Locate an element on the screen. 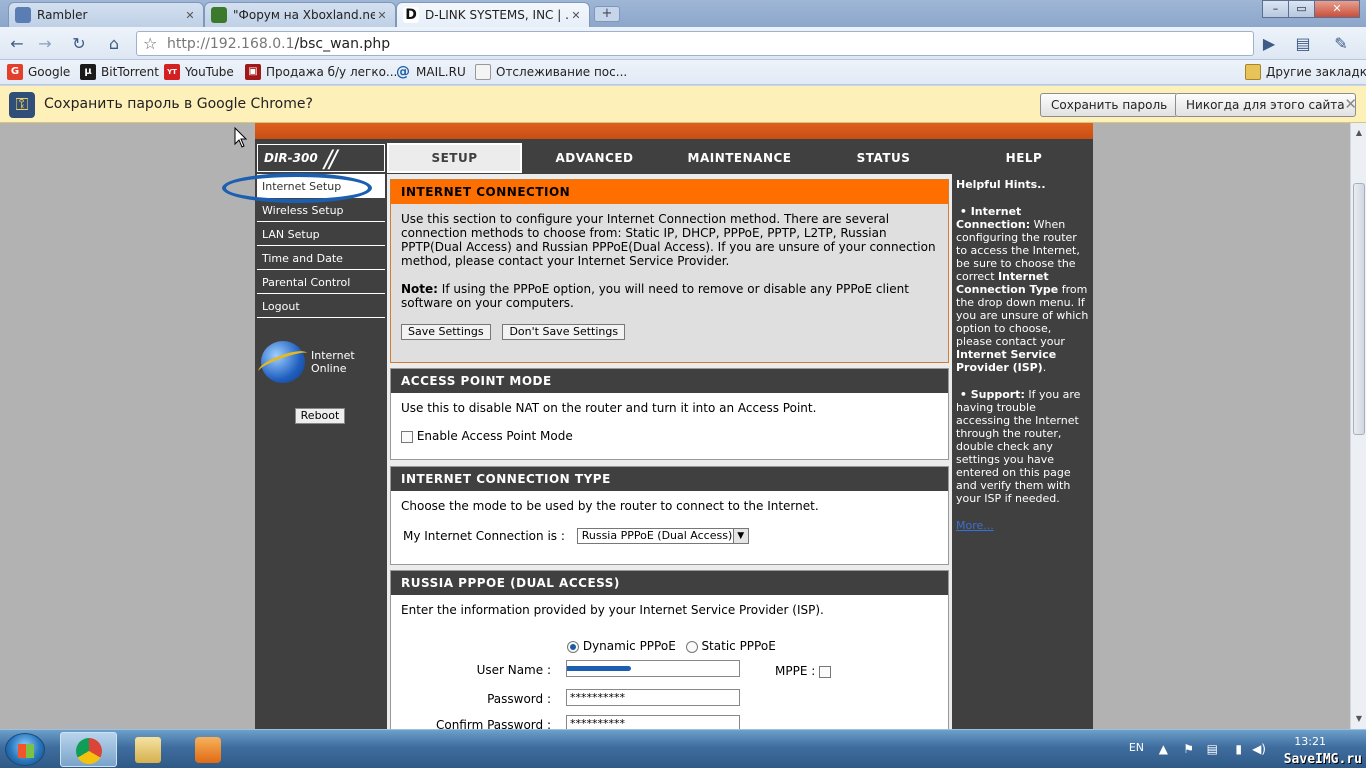  tab-advanced: ADVANCED is located at coordinates (594, 158).